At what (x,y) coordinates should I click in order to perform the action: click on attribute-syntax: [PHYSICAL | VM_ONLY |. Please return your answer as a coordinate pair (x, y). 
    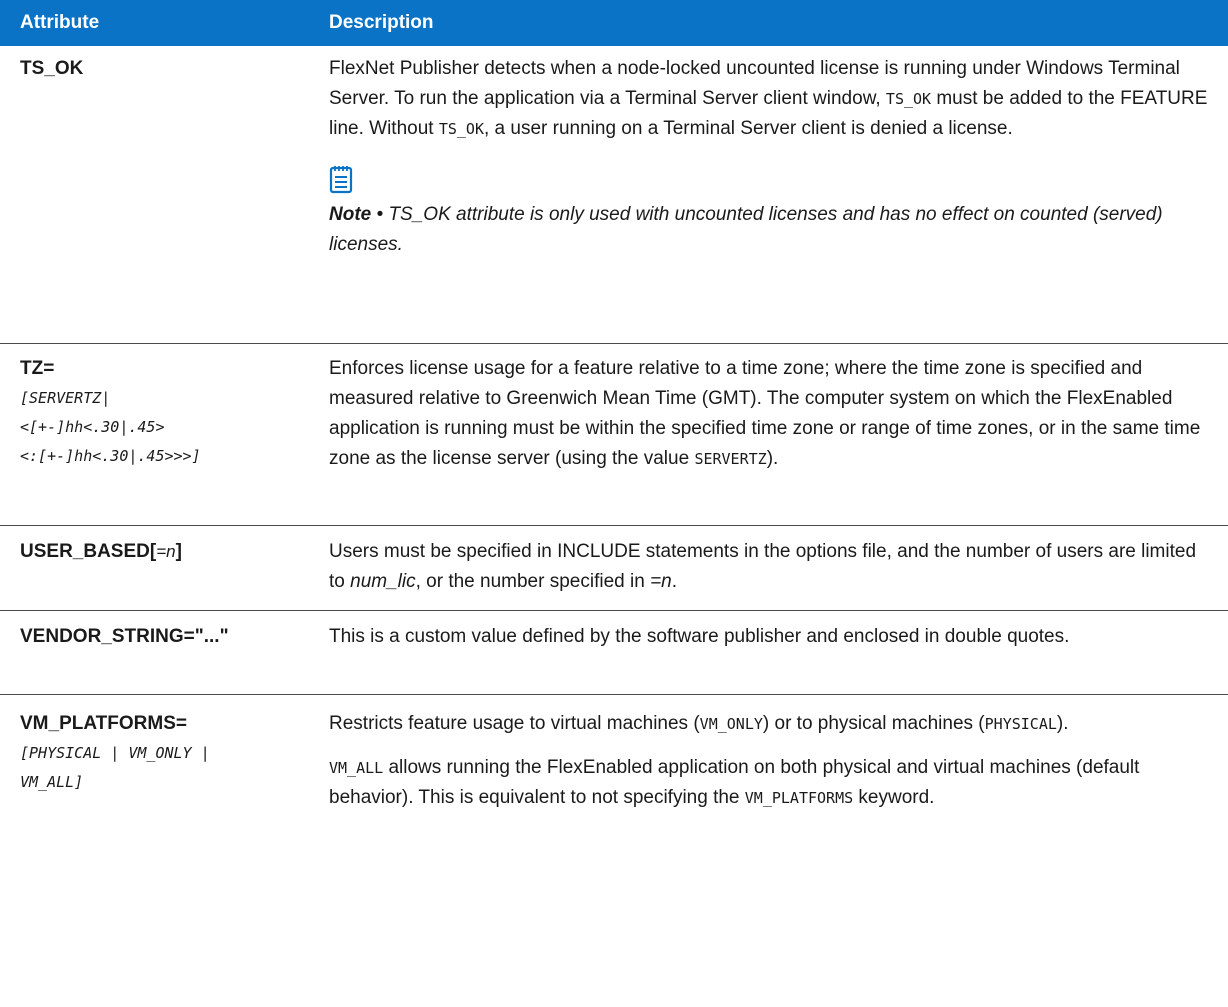
    Looking at the image, I should click on (115, 753).